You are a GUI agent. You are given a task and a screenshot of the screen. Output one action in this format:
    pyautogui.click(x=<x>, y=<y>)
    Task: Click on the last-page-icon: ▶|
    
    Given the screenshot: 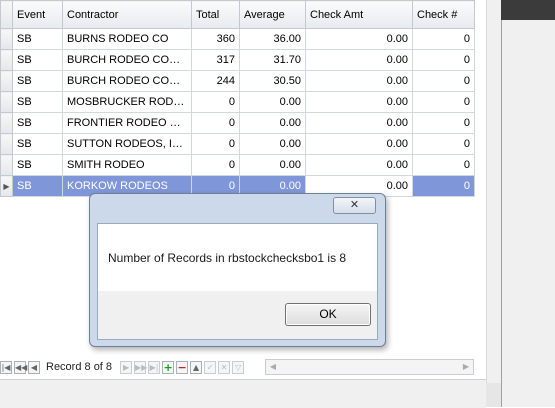 What is the action you would take?
    pyautogui.click(x=154, y=367)
    